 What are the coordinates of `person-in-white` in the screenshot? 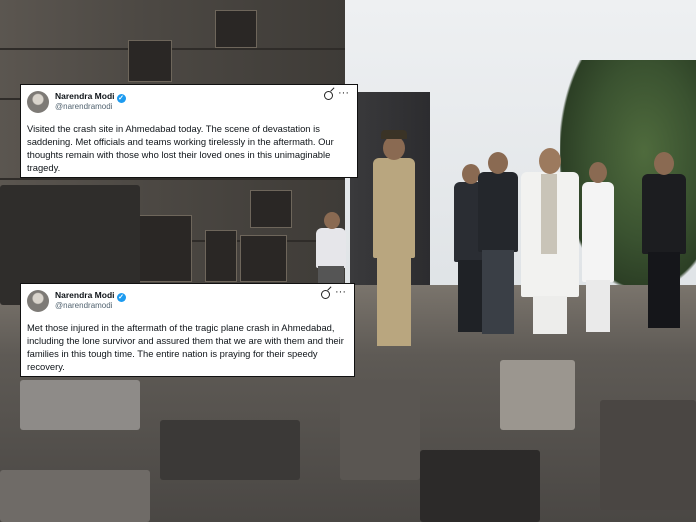 It's located at (598, 247).